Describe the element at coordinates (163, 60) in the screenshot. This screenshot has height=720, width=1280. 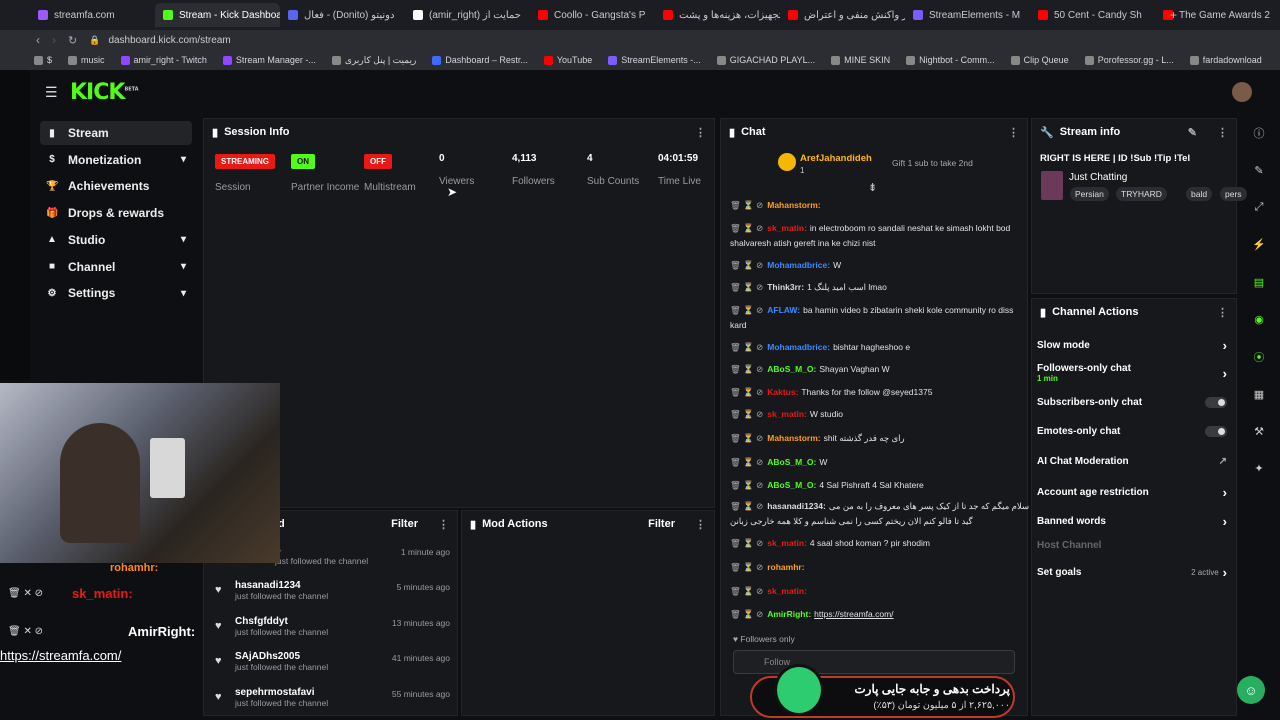
I see `bookmark-item: amir_right - Twitch` at that location.